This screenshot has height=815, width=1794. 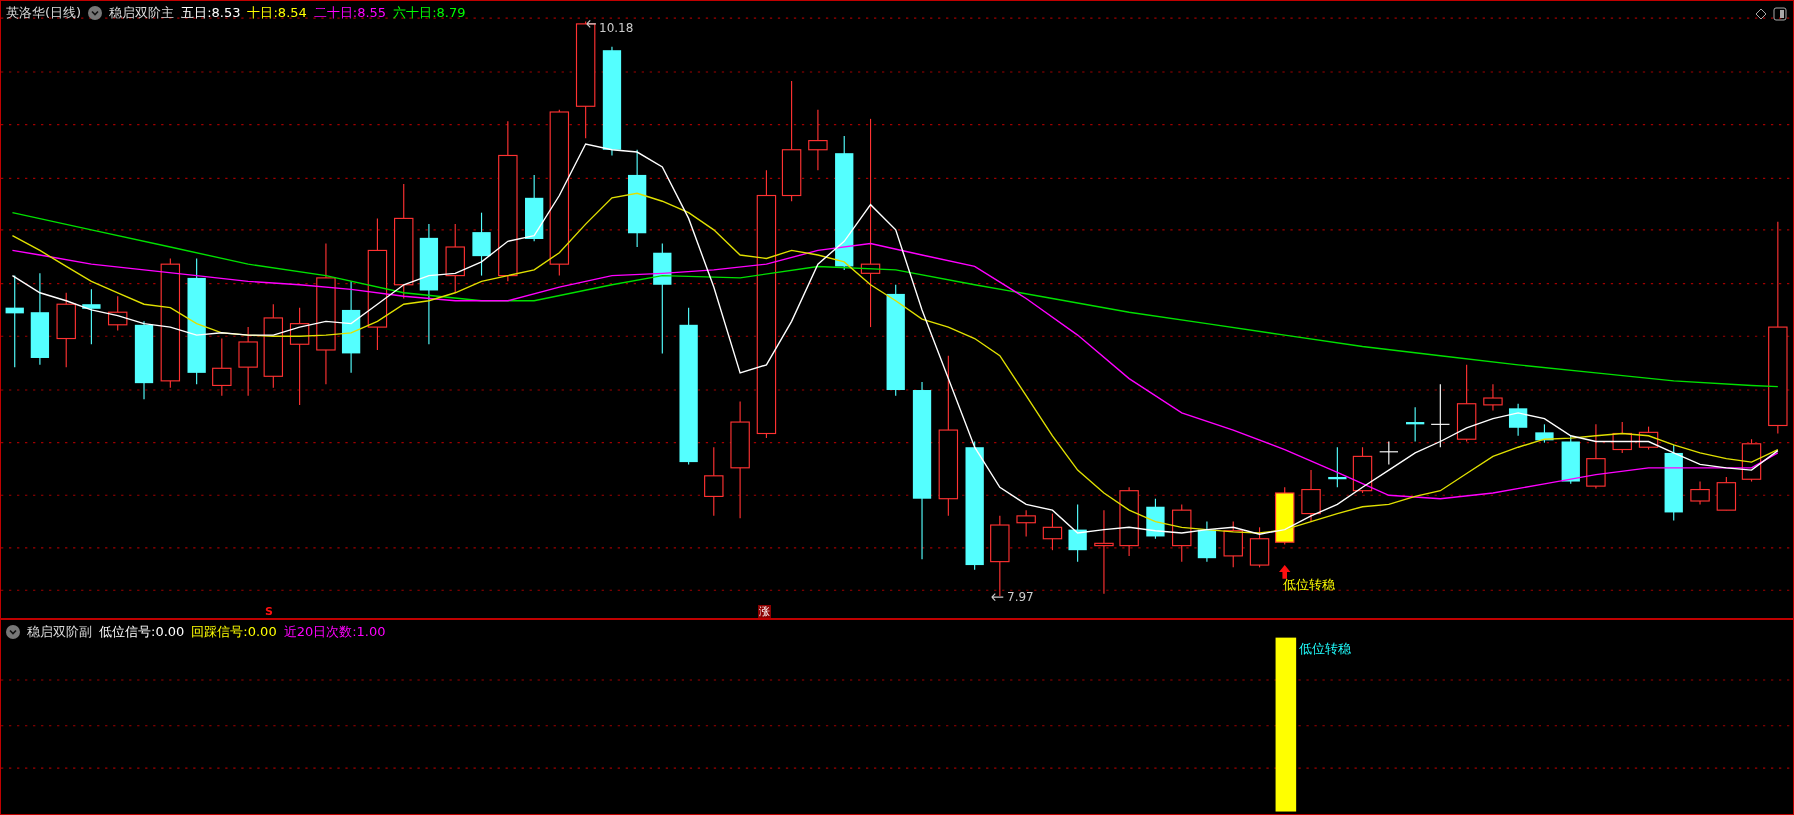 What do you see at coordinates (1780, 14) in the screenshot?
I see `panel-toggle-icon` at bounding box center [1780, 14].